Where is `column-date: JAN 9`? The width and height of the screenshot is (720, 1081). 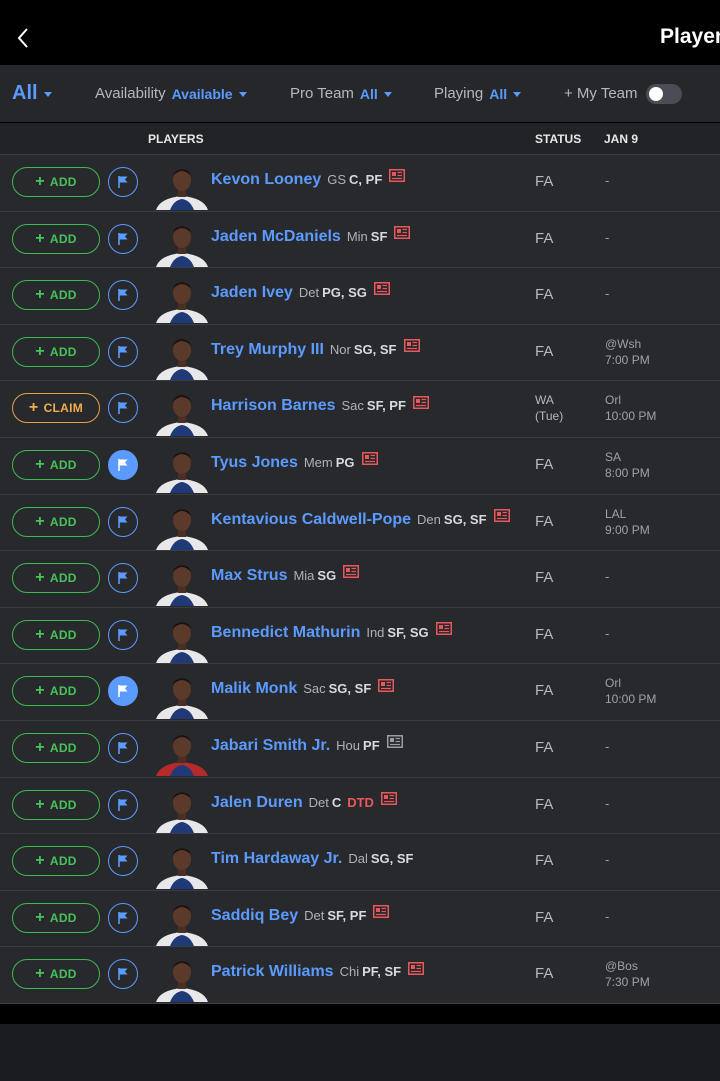 column-date: JAN 9 is located at coordinates (621, 139).